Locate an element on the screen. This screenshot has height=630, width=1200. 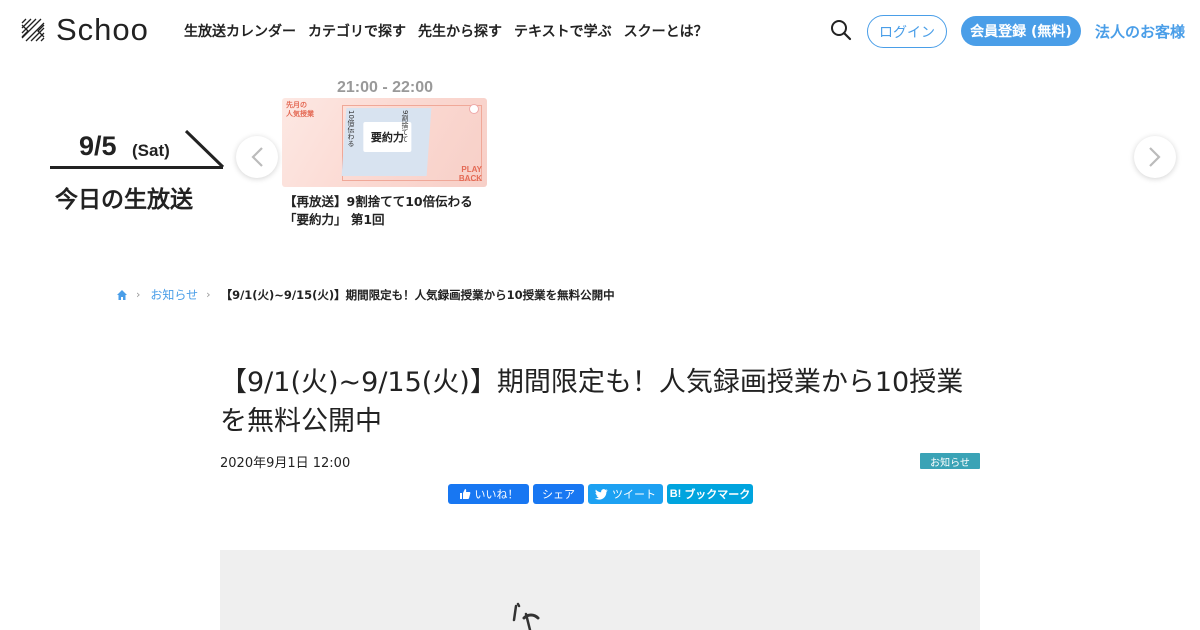
facebook-share-button: シェア is located at coordinates (558, 494).